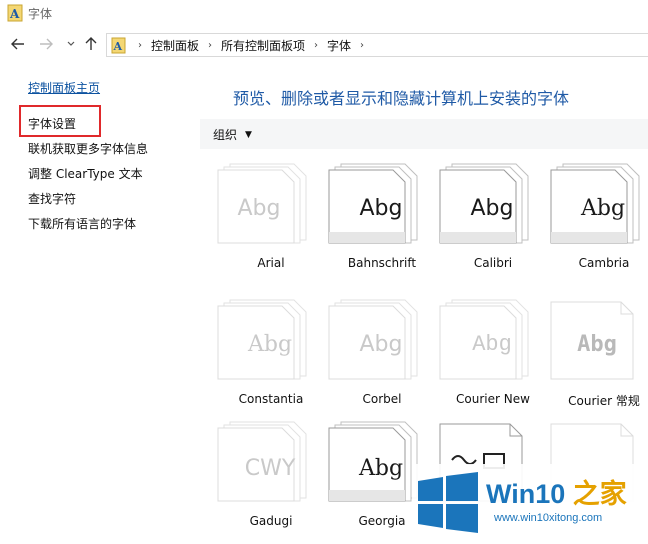 The width and height of the screenshot is (648, 544). Describe the element at coordinates (270, 468) in the screenshot. I see `font-sample: CWY` at that location.